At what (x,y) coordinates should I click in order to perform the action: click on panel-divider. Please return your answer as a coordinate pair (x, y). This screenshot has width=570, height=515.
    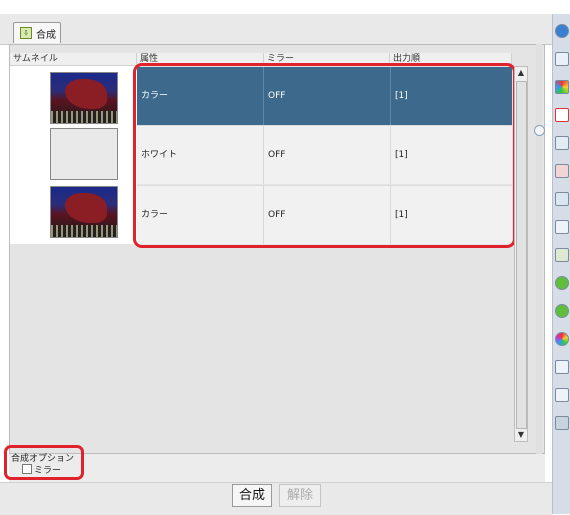
    Looking at the image, I should click on (539, 249).